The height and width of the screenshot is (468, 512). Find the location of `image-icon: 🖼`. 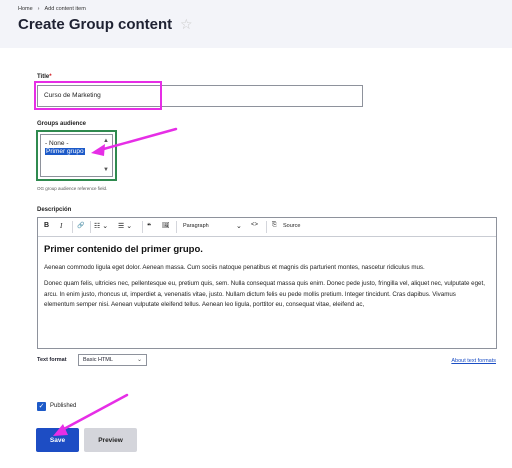

image-icon: 🖼 is located at coordinates (166, 225).